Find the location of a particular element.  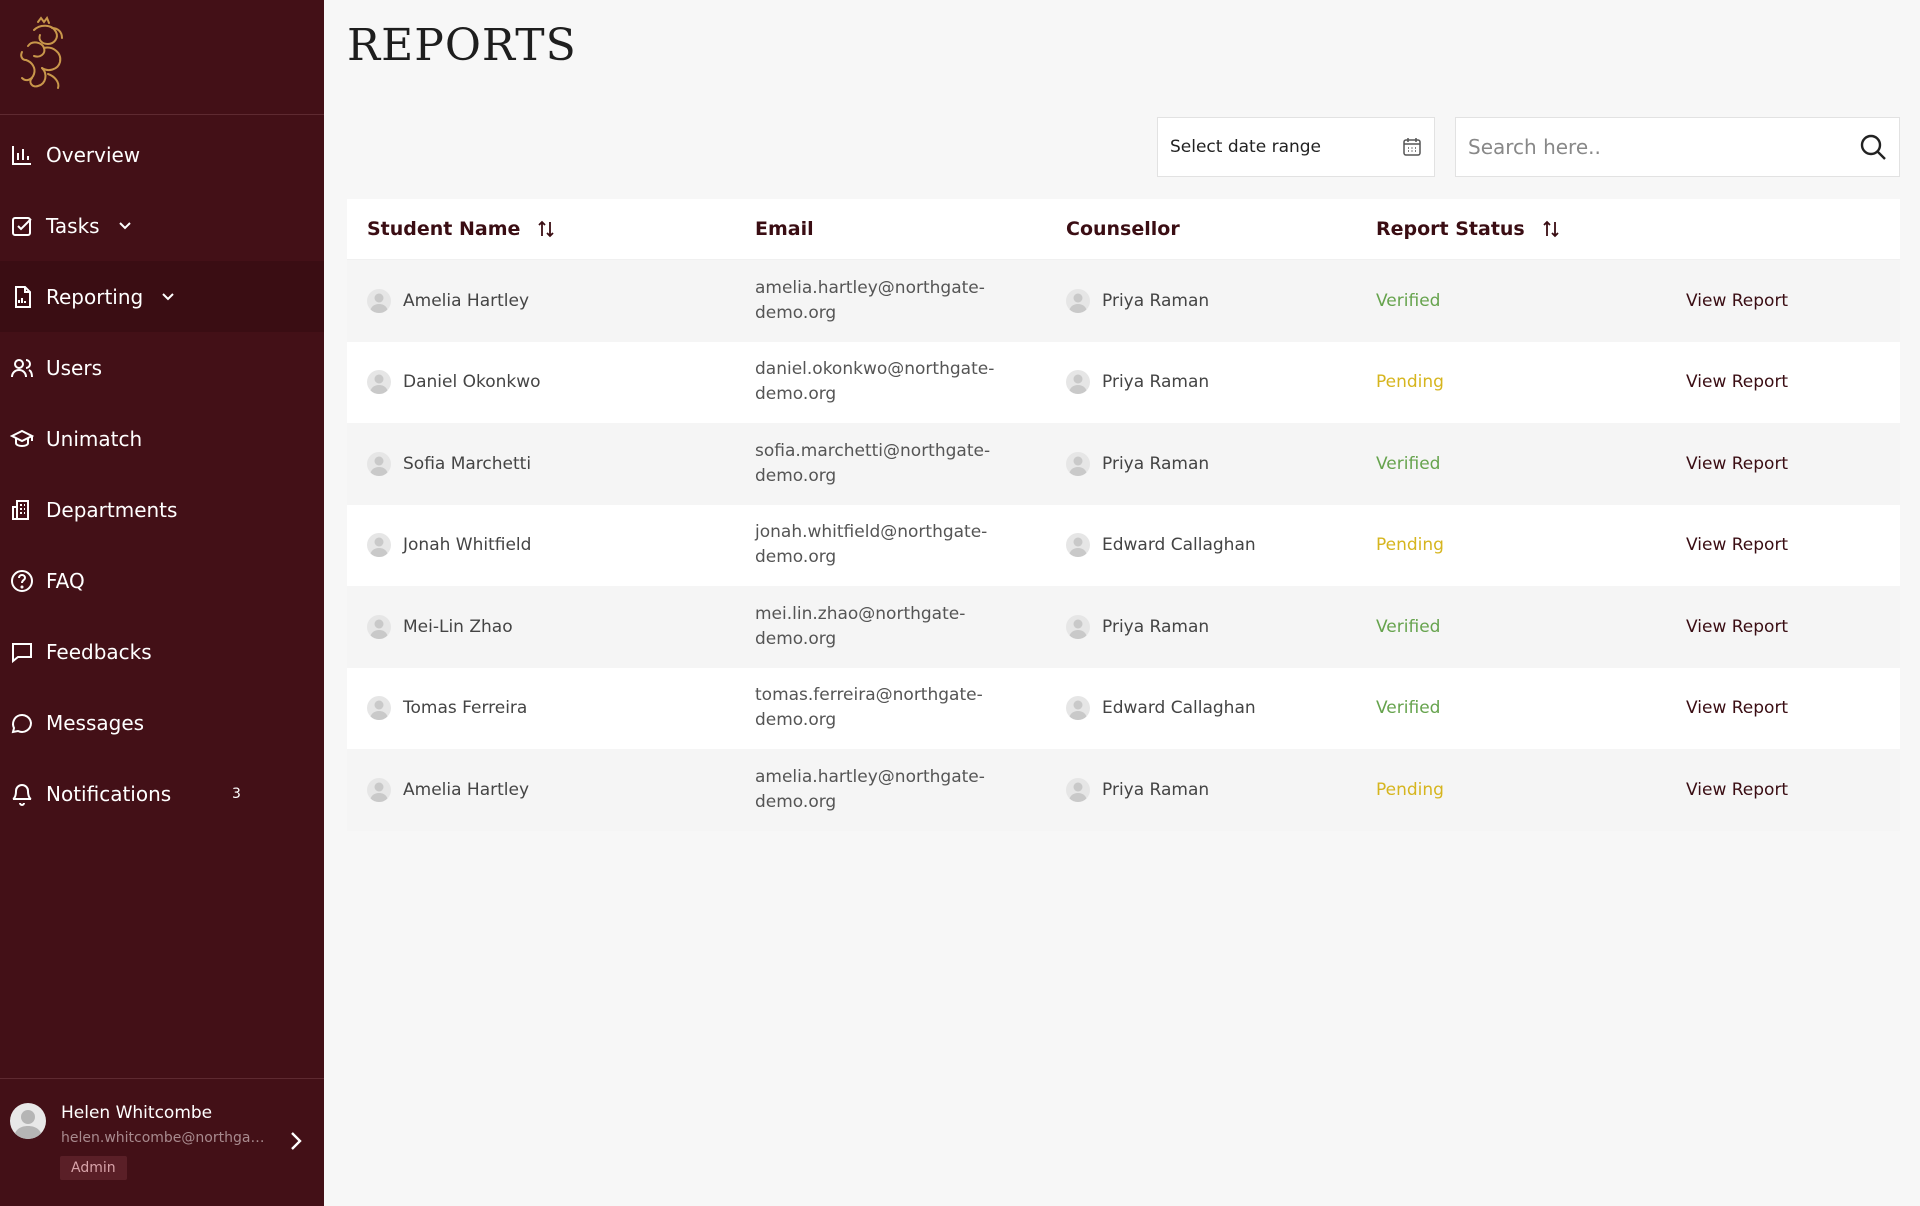

column-header-student-name: Student Name is located at coordinates (461, 229).